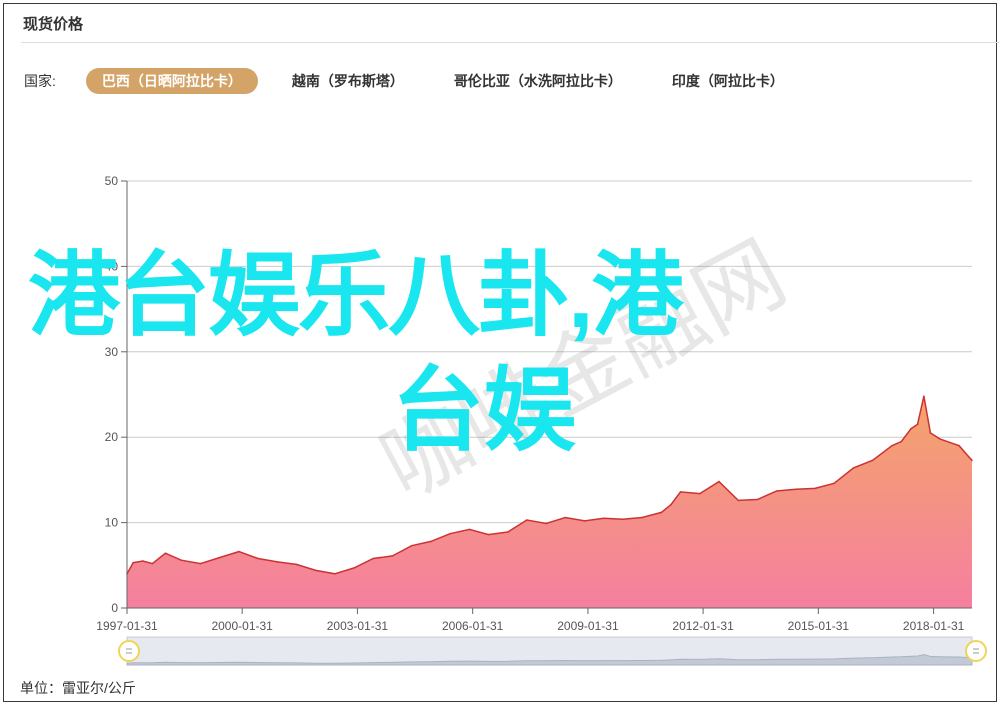 The height and width of the screenshot is (707, 1002). I want to click on y-tick-label: 20, so click(112, 437).